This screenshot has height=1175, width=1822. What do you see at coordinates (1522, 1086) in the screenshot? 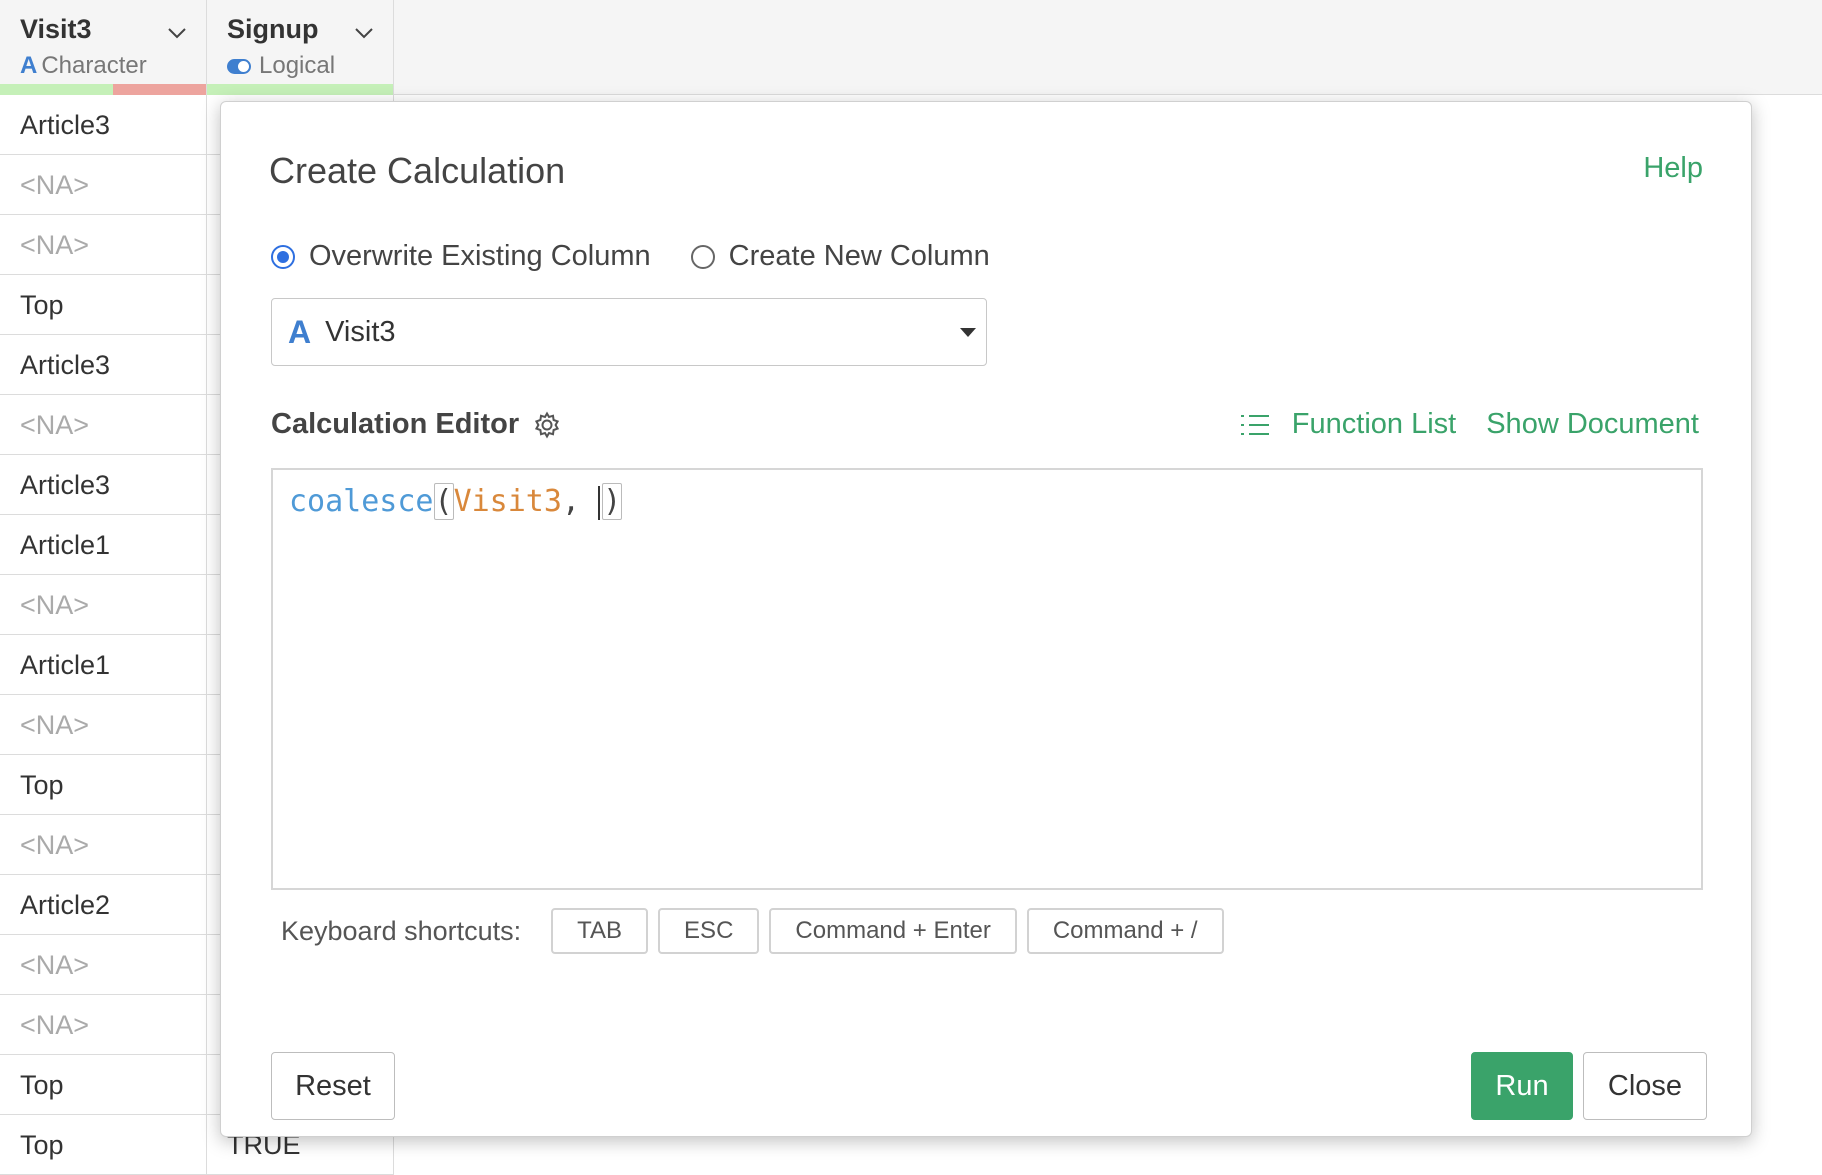
I see `run-button: Run` at bounding box center [1522, 1086].